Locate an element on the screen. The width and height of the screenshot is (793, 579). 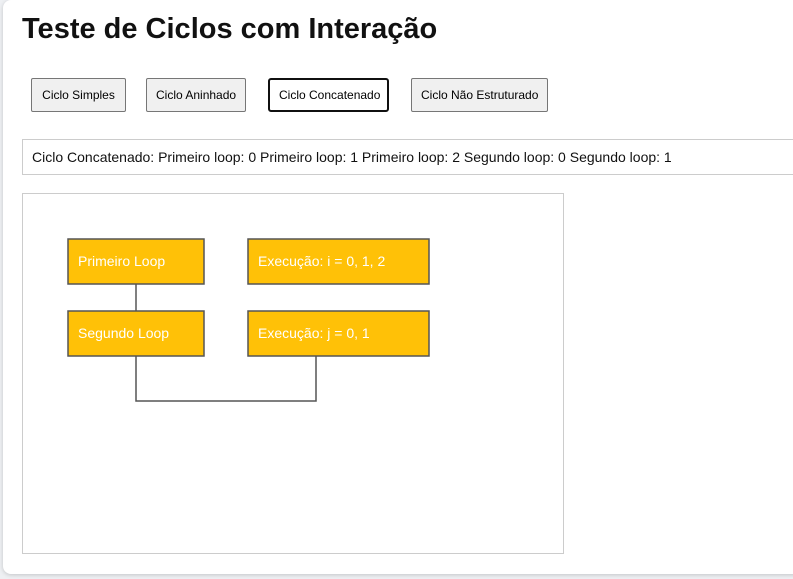
node-primeiro-loop: Primeiro Loop is located at coordinates (136, 261).